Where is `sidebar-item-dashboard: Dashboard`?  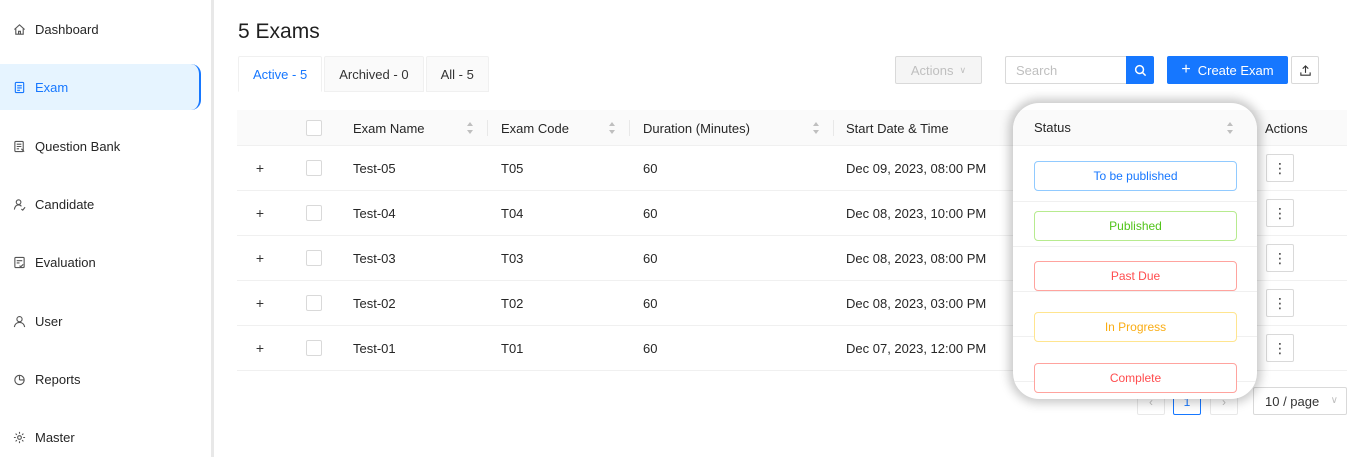 sidebar-item-dashboard: Dashboard is located at coordinates (100, 29).